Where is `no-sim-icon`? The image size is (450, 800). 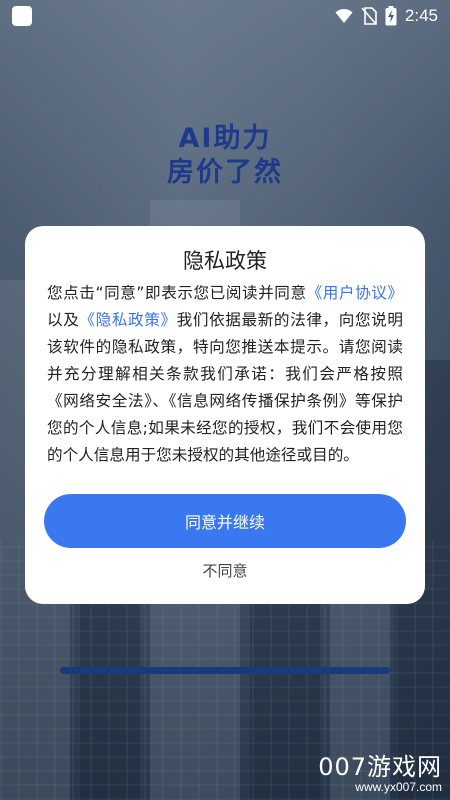
no-sim-icon is located at coordinates (369, 16).